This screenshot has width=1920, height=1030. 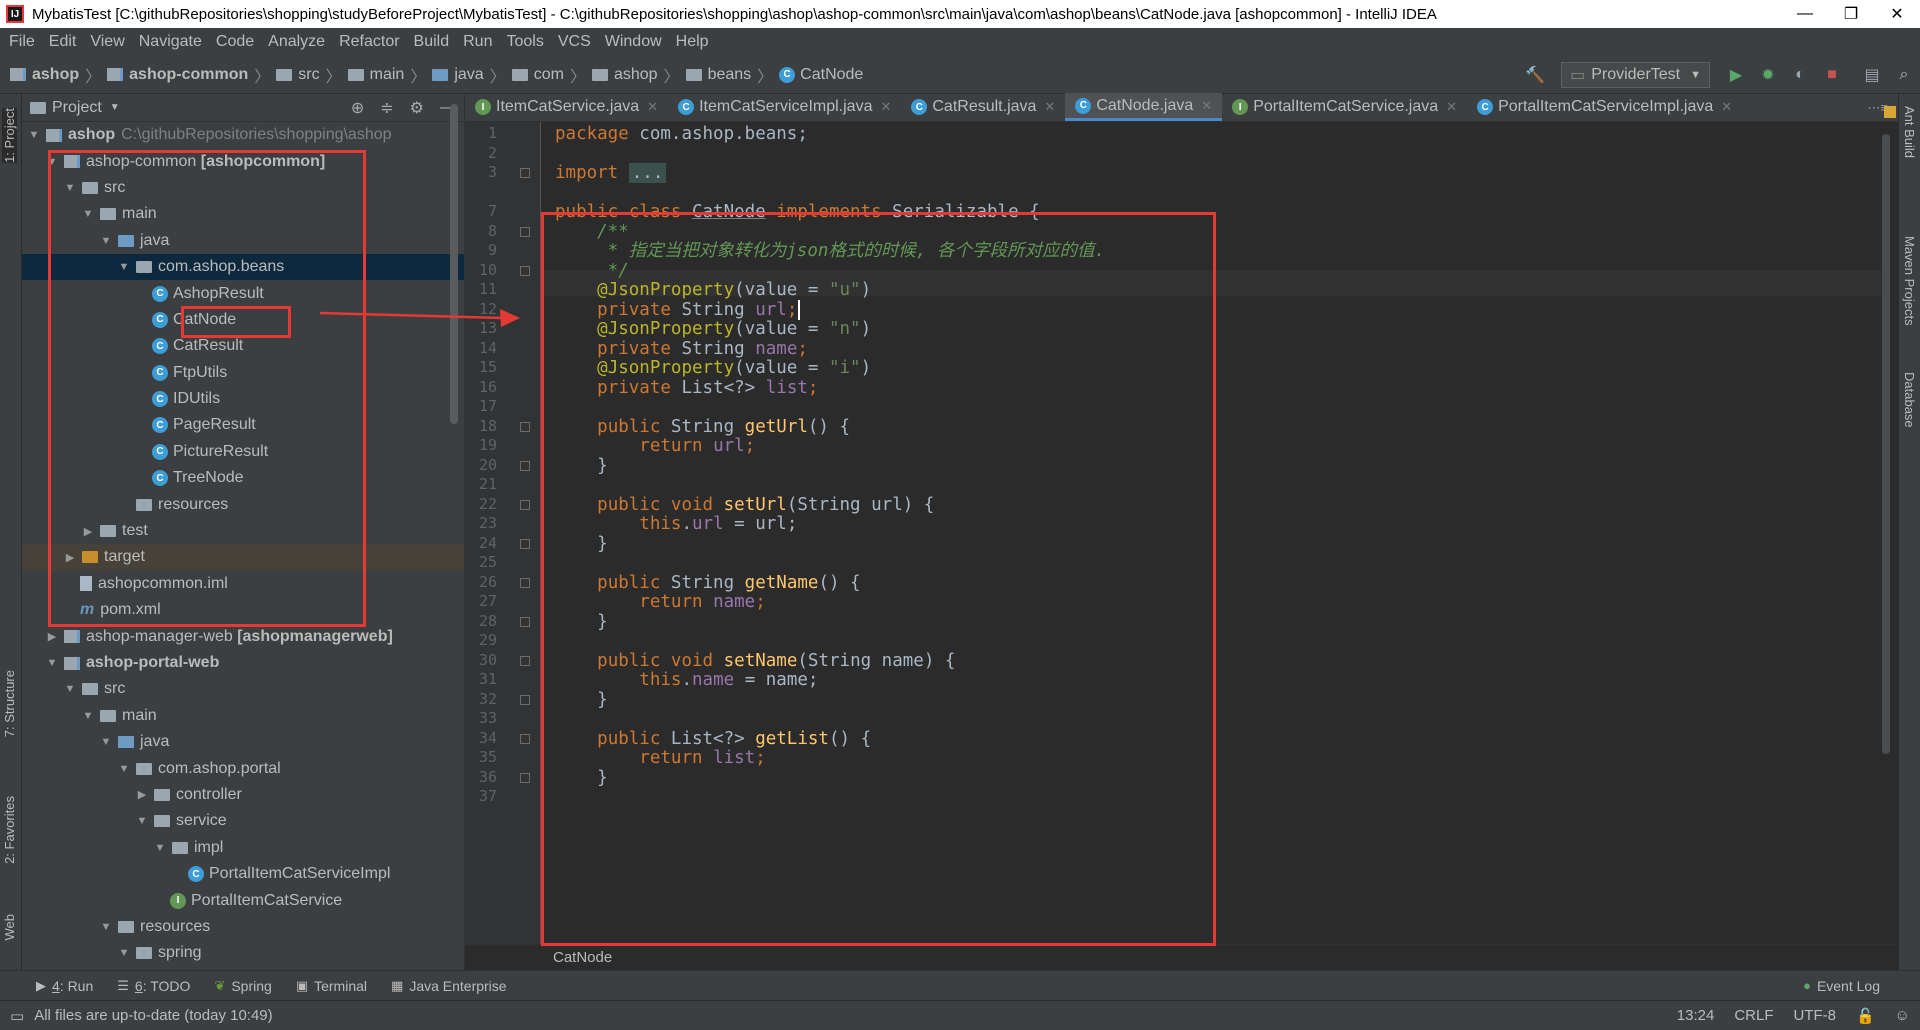 I want to click on terminal-tool-button: ▣ Terminal, so click(x=331, y=986).